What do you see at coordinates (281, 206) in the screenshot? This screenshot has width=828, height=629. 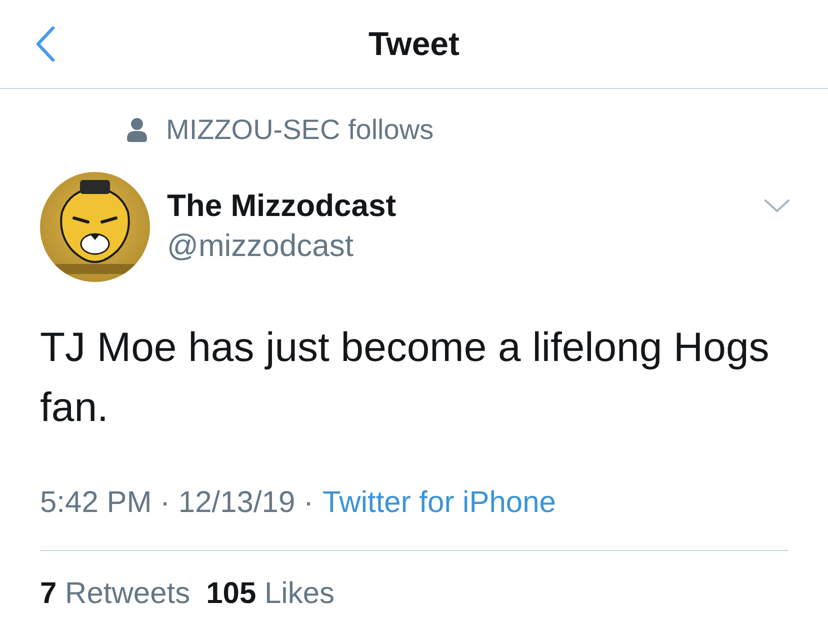 I see `author-name: The Mizzodcast` at bounding box center [281, 206].